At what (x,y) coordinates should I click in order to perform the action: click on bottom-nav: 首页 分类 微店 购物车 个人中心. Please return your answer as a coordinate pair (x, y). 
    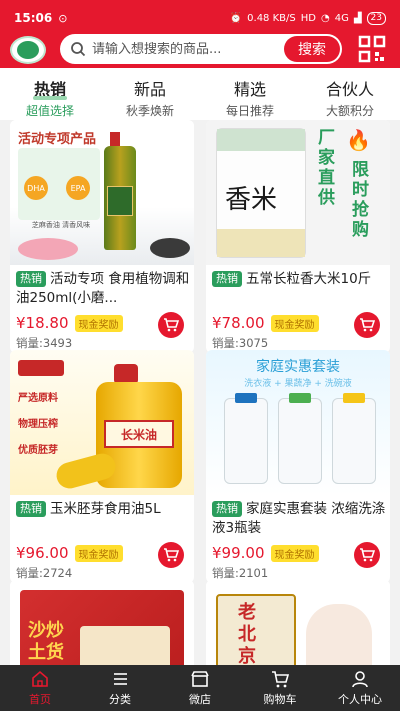
    Looking at the image, I should click on (200, 688).